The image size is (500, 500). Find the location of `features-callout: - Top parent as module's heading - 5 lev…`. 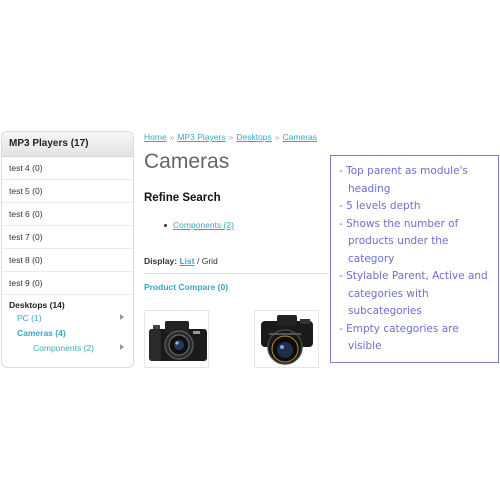

features-callout: - Top parent as module's heading - 5 lev… is located at coordinates (414, 259).